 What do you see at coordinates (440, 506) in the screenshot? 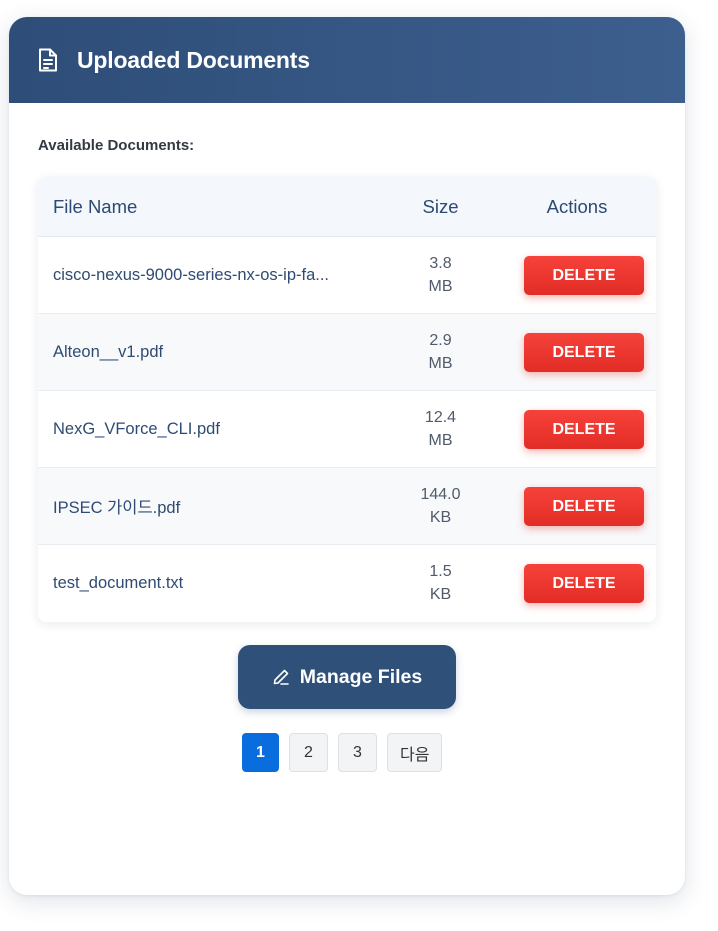
I see `file-size-cell: 144.0 KB` at bounding box center [440, 506].